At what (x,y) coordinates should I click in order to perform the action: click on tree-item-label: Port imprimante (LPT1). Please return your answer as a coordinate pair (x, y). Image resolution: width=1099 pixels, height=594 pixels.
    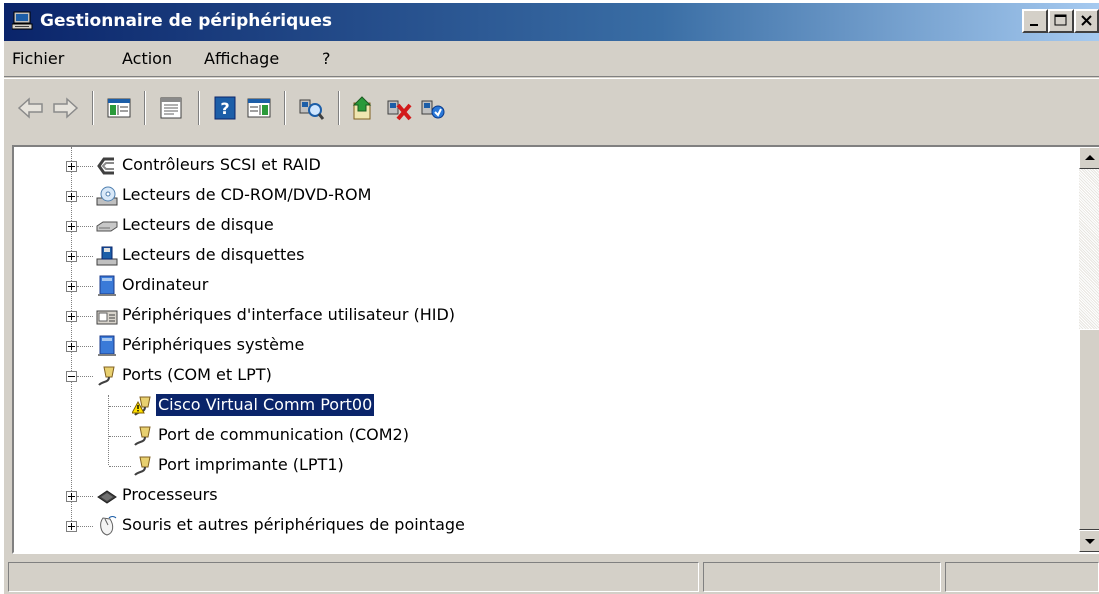
    Looking at the image, I should click on (251, 465).